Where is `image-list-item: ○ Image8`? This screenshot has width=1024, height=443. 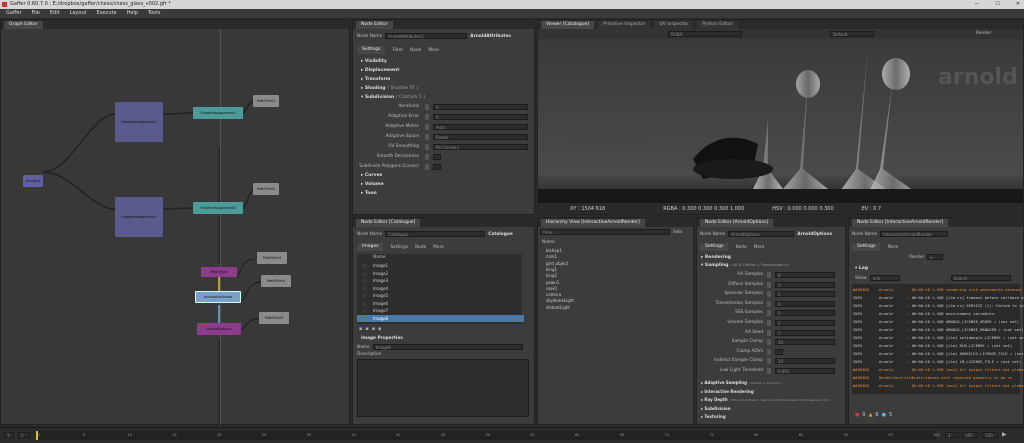
image-list-item: ○ Image8 is located at coordinates (440, 318).